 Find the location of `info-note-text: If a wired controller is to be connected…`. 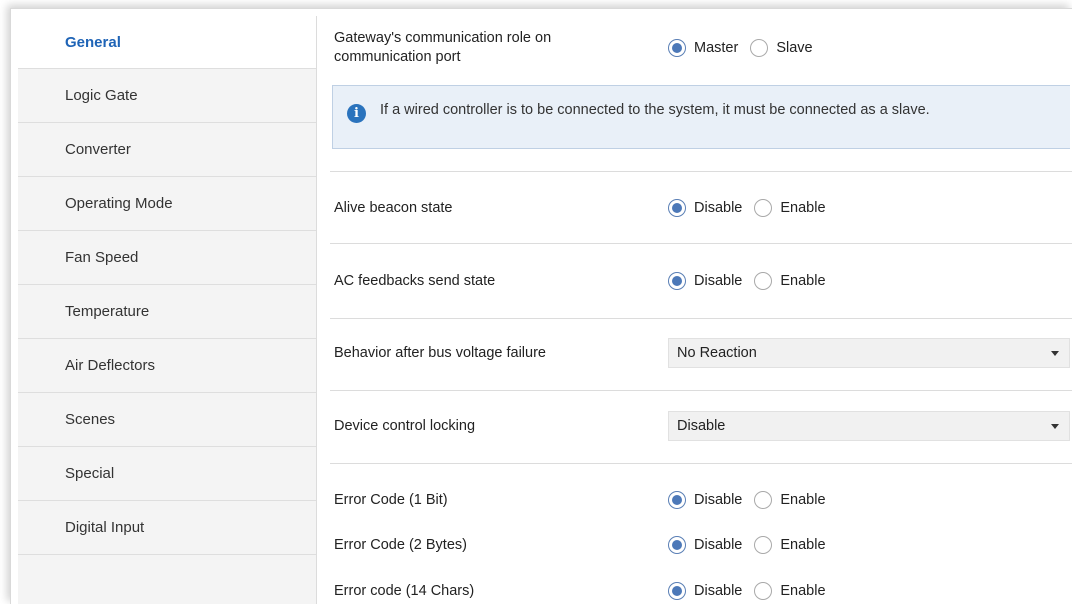

info-note-text: If a wired controller is to be connected… is located at coordinates (655, 110).